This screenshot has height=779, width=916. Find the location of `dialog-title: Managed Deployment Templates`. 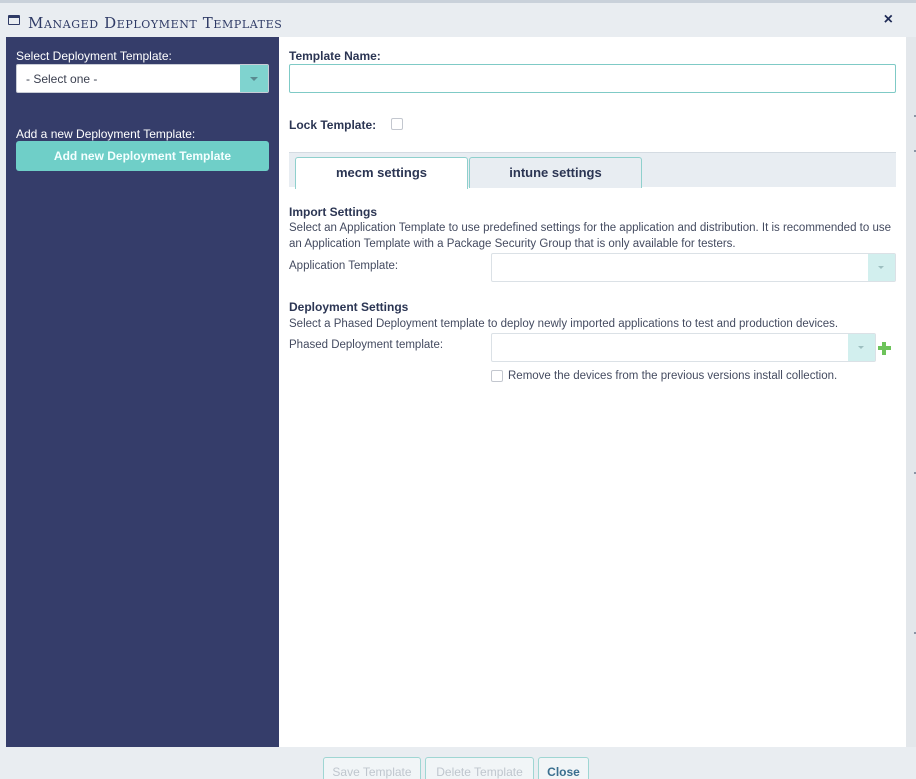

dialog-title: Managed Deployment Templates is located at coordinates (155, 23).